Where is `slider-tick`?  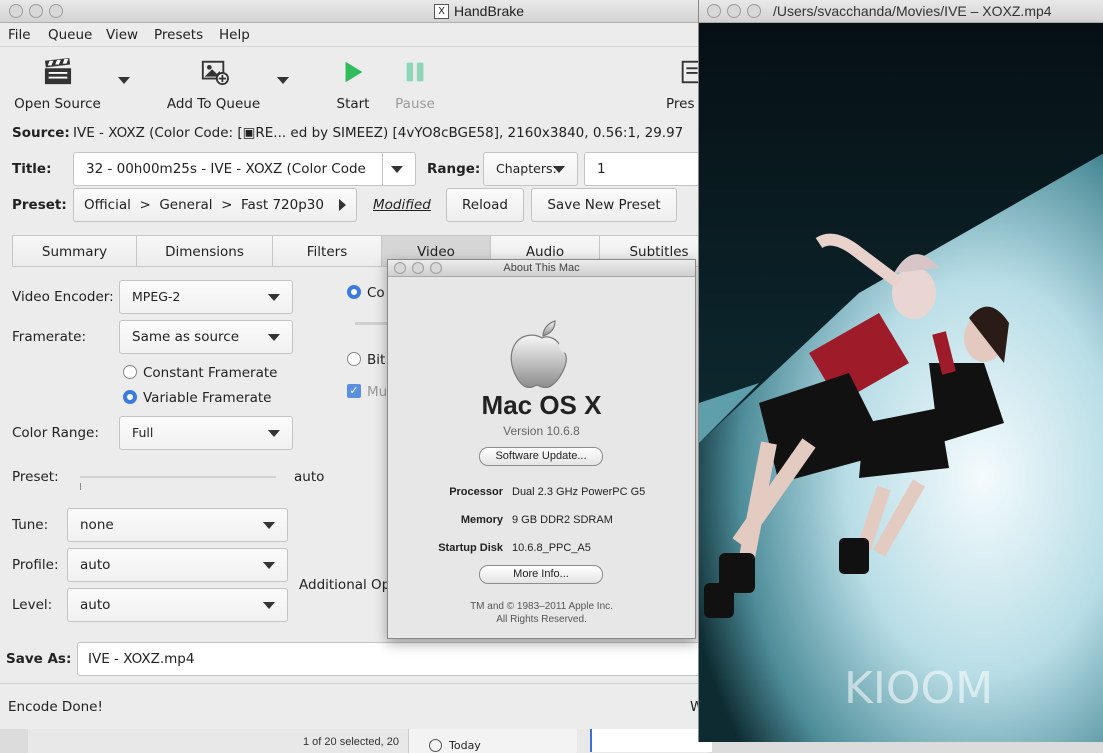 slider-tick is located at coordinates (80, 486).